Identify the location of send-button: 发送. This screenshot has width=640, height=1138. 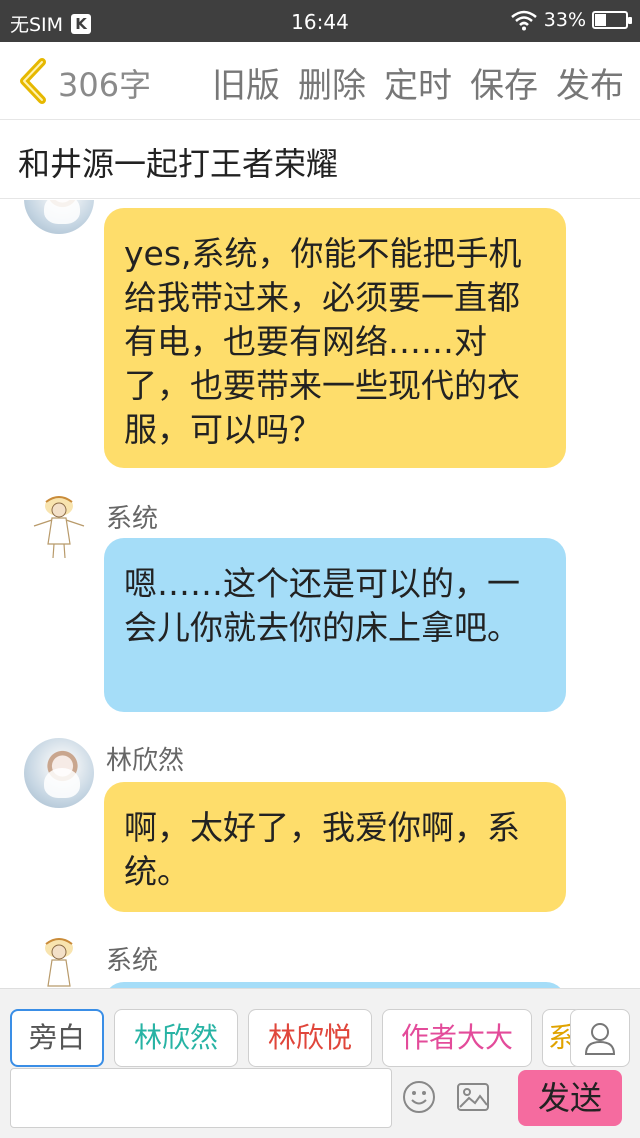
(570, 1098).